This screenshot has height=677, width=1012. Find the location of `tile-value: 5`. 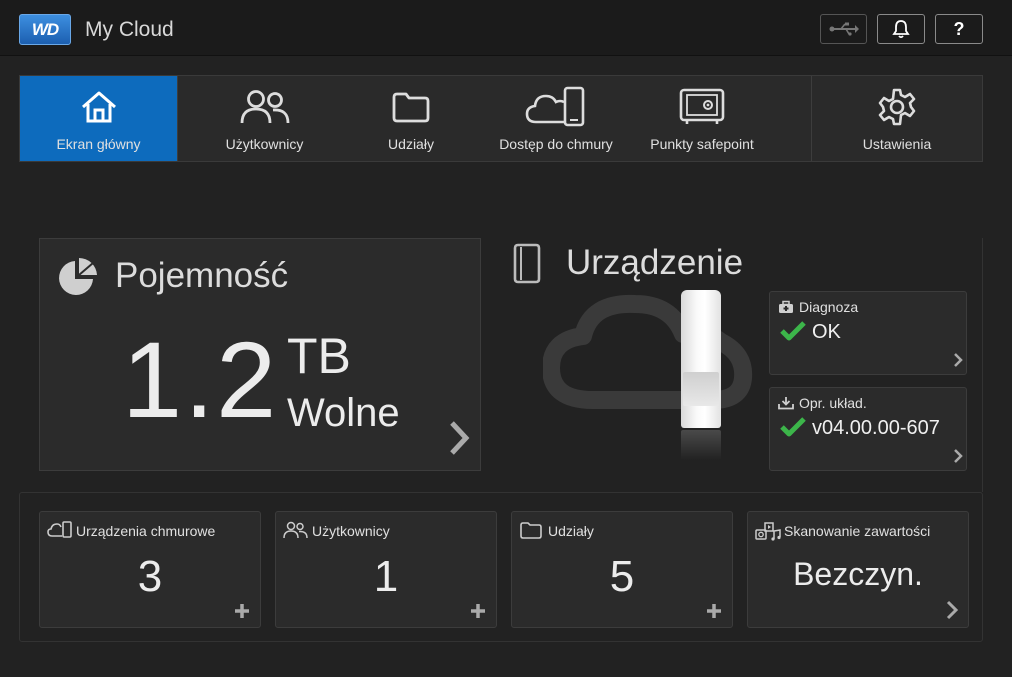

tile-value: 5 is located at coordinates (622, 577).